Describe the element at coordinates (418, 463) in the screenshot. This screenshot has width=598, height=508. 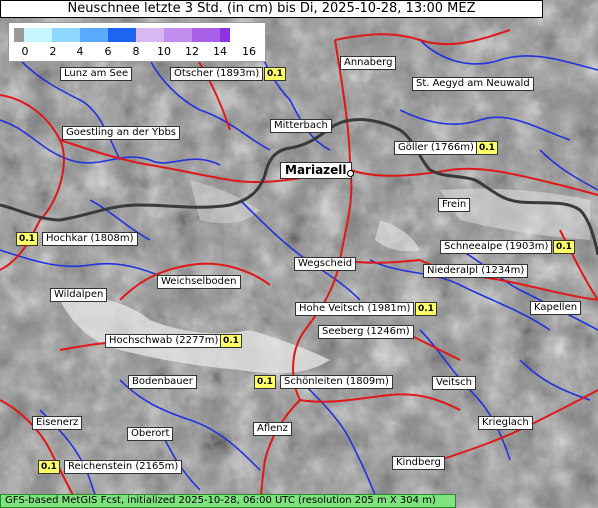
I see `place-label: Kindberg` at that location.